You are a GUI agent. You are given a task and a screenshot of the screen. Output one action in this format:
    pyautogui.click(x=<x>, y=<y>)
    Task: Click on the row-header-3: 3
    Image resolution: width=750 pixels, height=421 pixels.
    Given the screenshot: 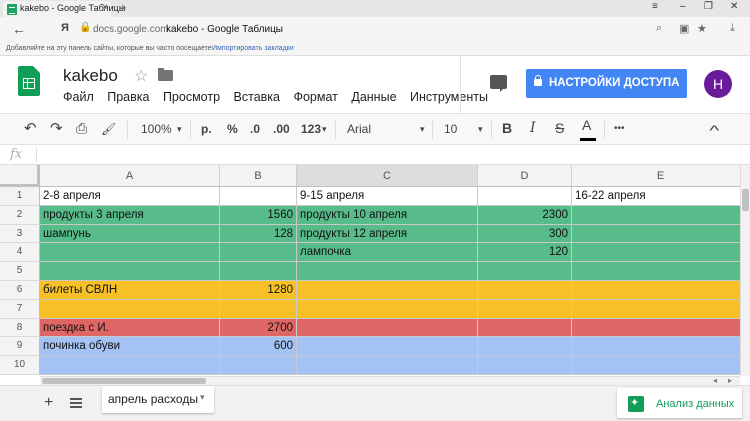 What is the action you would take?
    pyautogui.click(x=20, y=234)
    